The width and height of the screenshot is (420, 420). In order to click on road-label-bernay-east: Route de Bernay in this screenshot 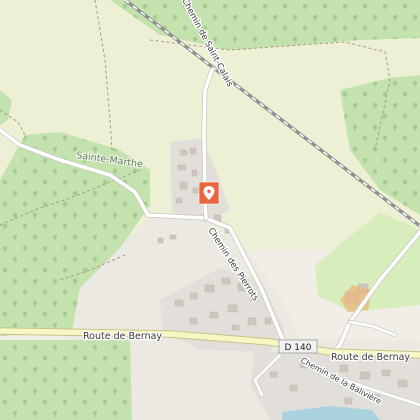, I will do `click(370, 357)`.